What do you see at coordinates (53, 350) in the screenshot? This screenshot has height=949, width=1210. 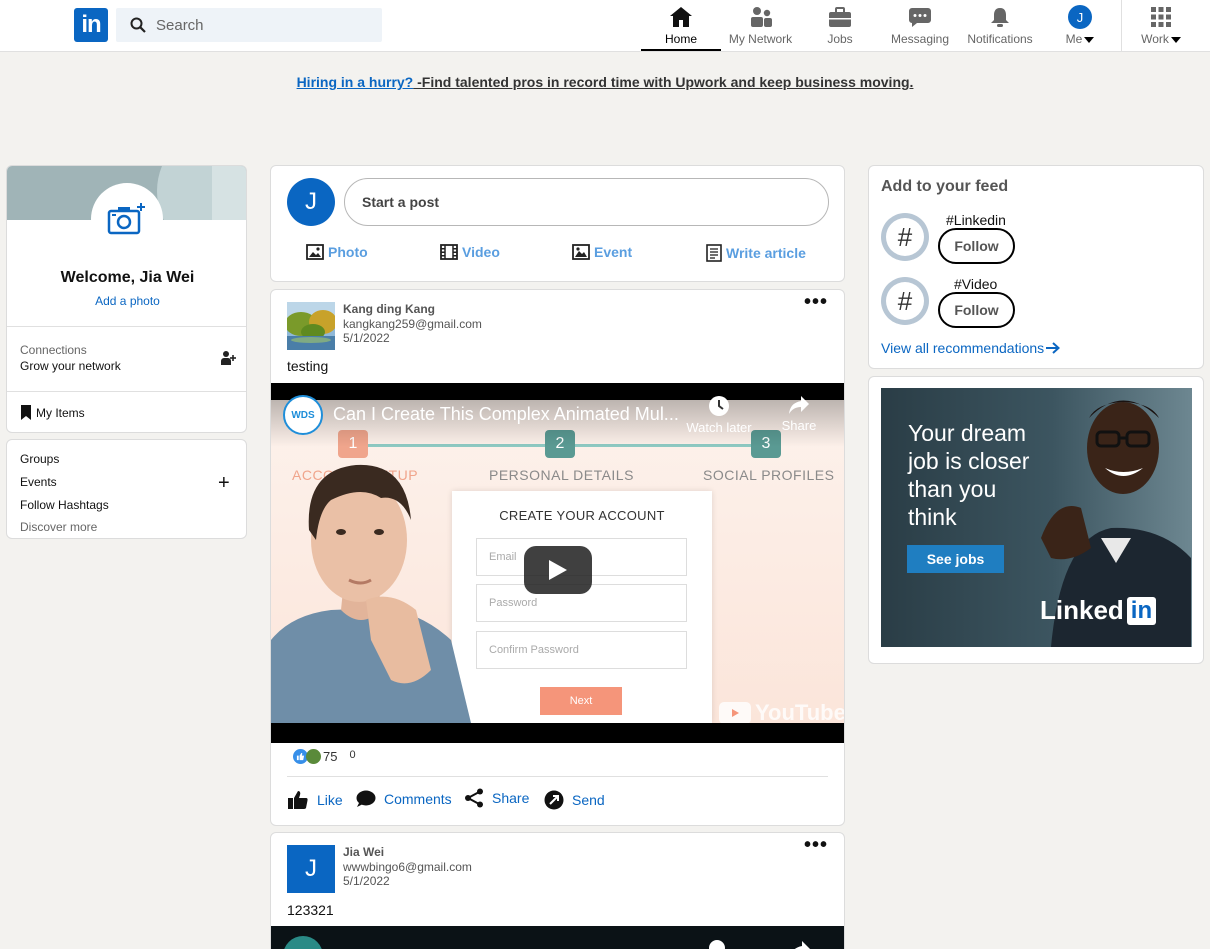 I see `connections-label: Connections` at bounding box center [53, 350].